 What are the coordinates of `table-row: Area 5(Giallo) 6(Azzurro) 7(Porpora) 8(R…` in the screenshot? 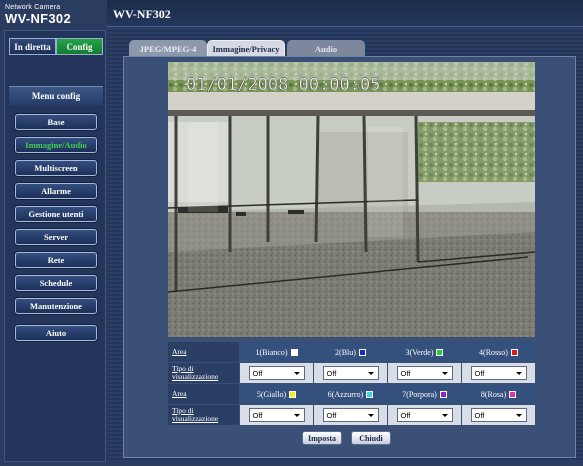 It's located at (351, 394).